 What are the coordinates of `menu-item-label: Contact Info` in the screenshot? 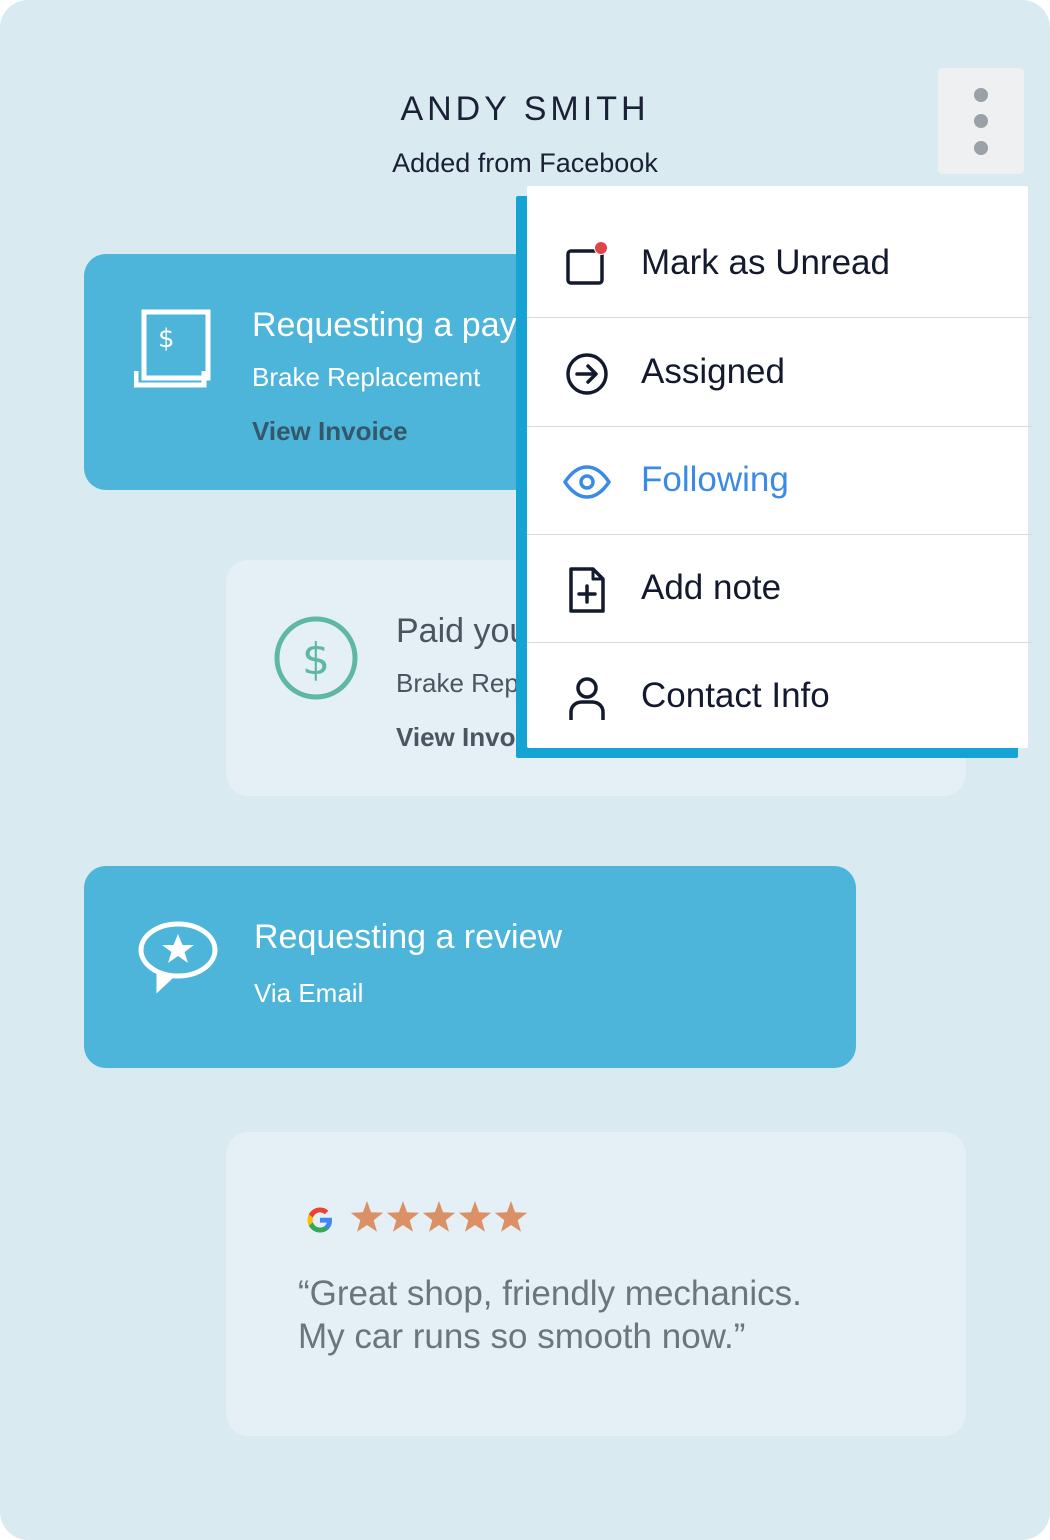 It's located at (735, 695).